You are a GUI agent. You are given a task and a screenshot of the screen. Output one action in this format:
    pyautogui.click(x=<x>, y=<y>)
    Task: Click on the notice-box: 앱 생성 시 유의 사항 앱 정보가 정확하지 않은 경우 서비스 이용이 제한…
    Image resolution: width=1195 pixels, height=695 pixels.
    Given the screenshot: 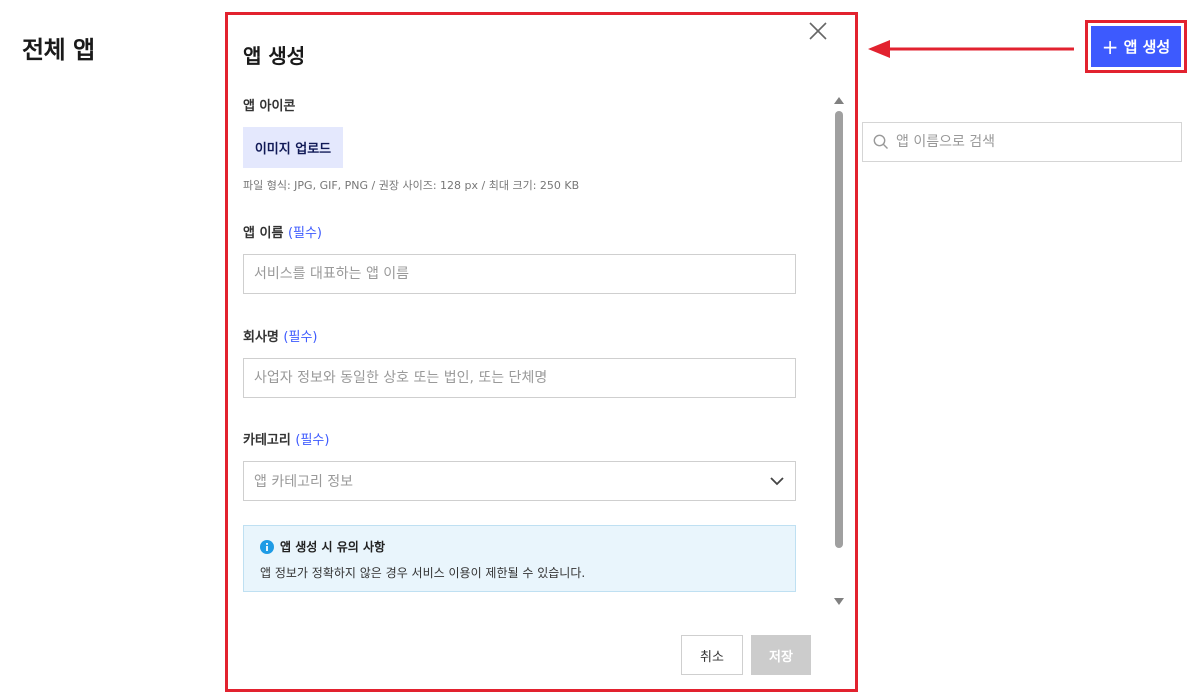 What is the action you would take?
    pyautogui.click(x=519, y=558)
    